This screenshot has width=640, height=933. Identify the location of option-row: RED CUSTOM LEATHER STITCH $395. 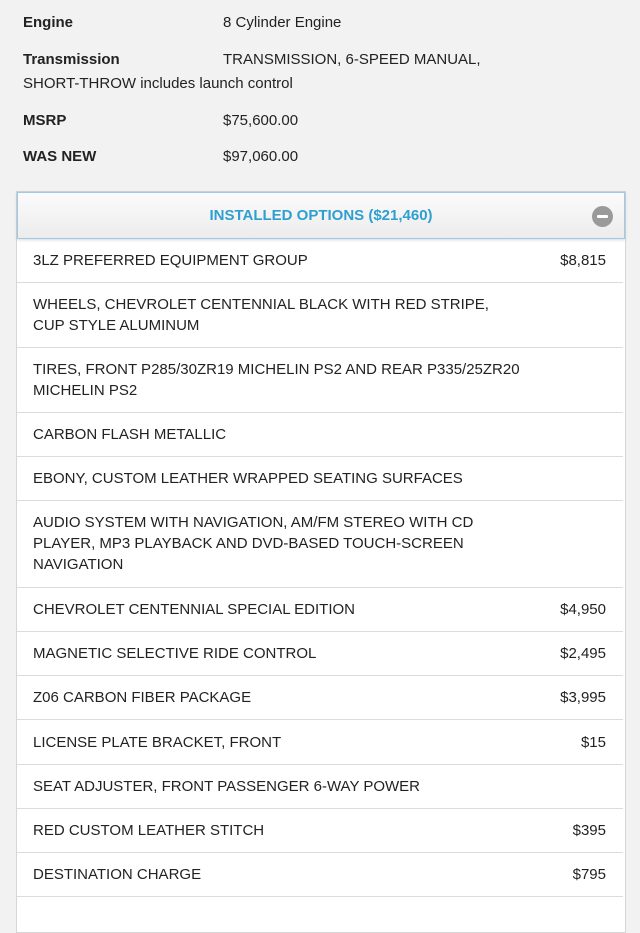
(320, 831).